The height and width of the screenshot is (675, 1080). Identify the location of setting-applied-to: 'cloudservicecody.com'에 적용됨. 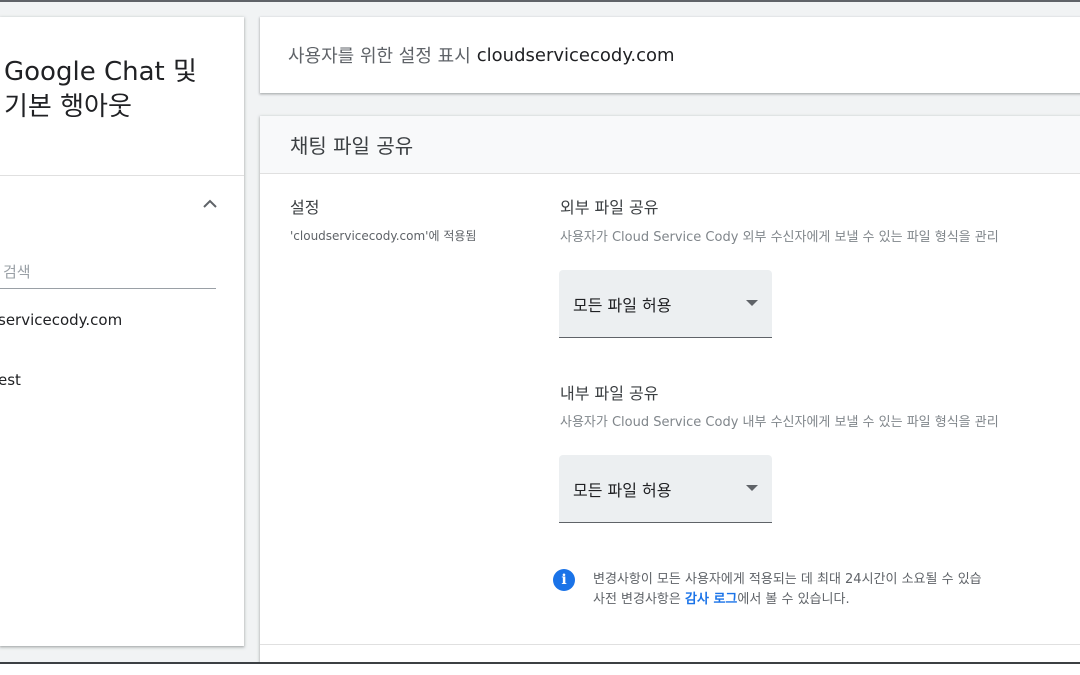
(383, 236).